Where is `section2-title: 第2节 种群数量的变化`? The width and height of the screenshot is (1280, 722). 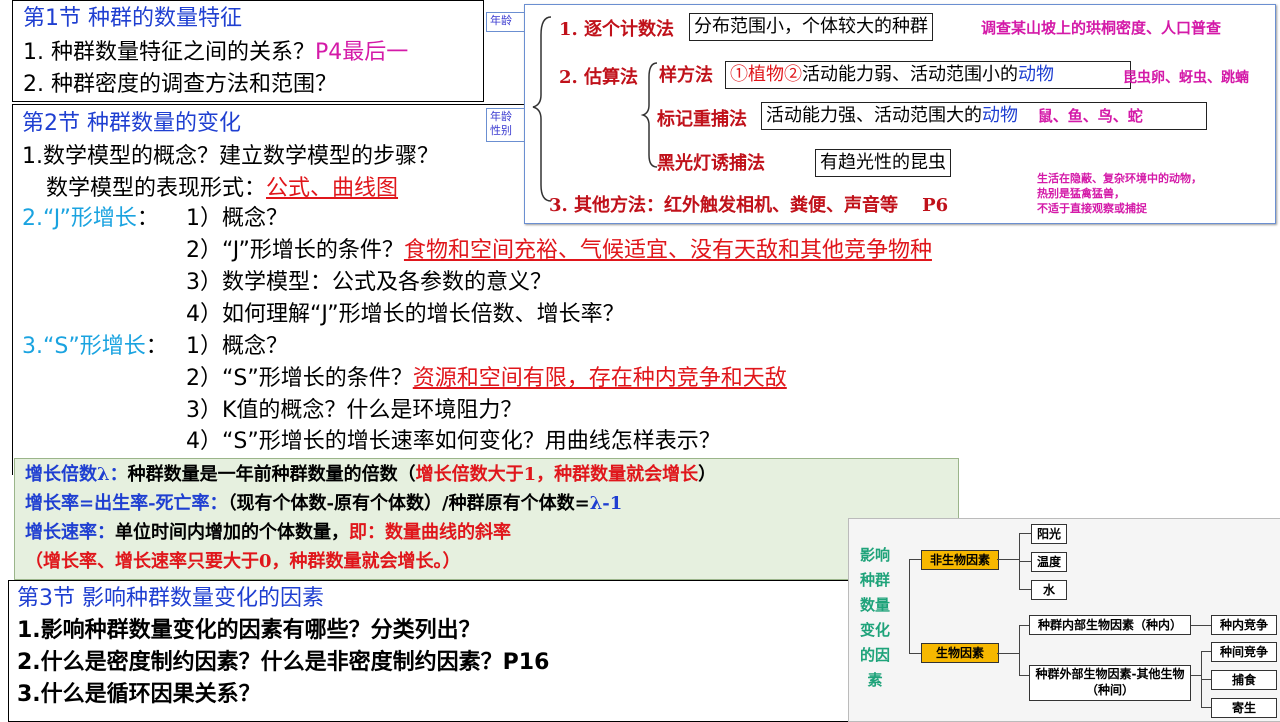 section2-title: 第2节 种群数量的变化 is located at coordinates (131, 123).